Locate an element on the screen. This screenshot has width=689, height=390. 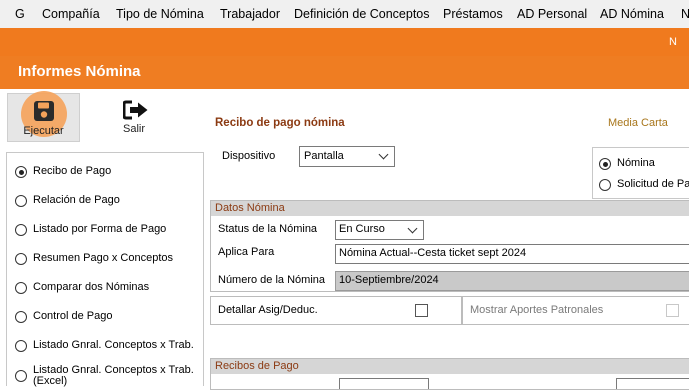
dispositivo-label: Dispositivo is located at coordinates (249, 156).